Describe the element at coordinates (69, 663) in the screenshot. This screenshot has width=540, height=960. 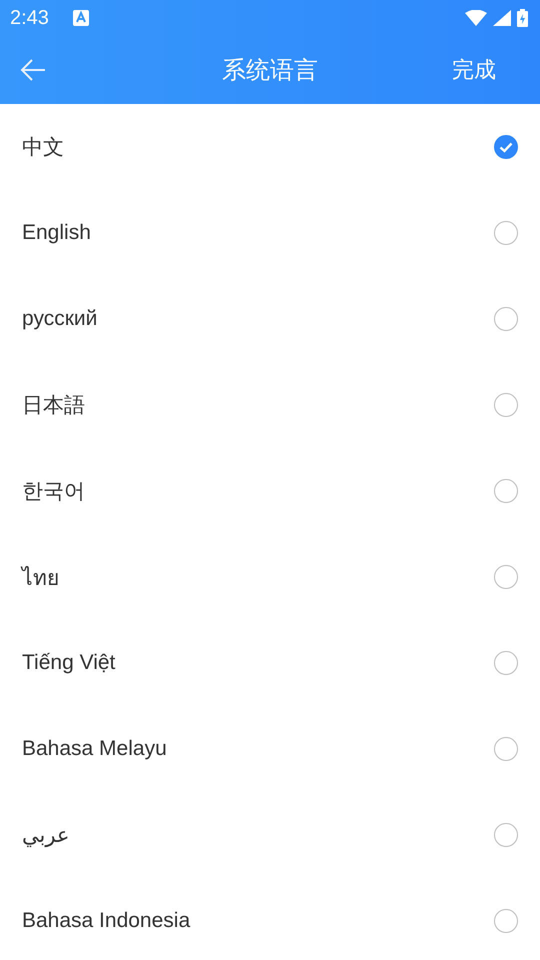
I see `language-label: Tiếng Việt` at that location.